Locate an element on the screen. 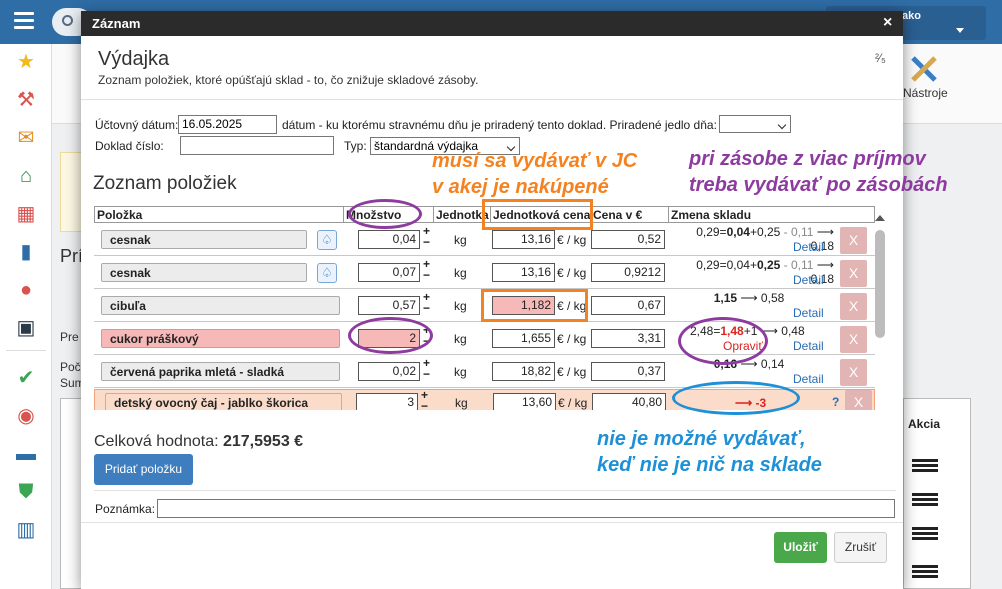 The height and width of the screenshot is (589, 1002). col-price: Cena v € is located at coordinates (629, 214).